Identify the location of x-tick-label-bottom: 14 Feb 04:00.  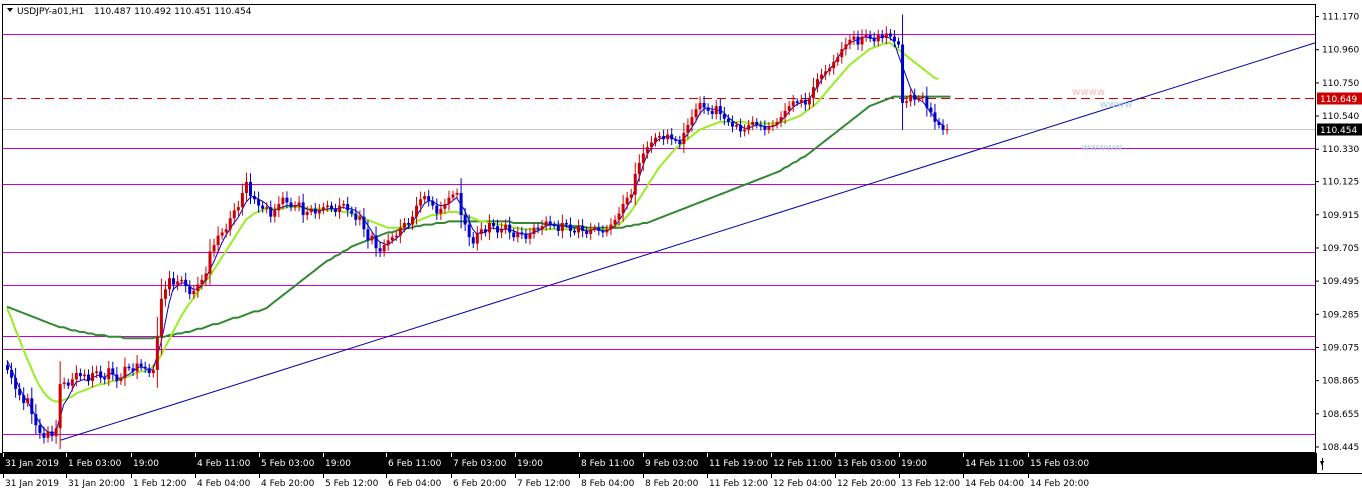
(994, 484).